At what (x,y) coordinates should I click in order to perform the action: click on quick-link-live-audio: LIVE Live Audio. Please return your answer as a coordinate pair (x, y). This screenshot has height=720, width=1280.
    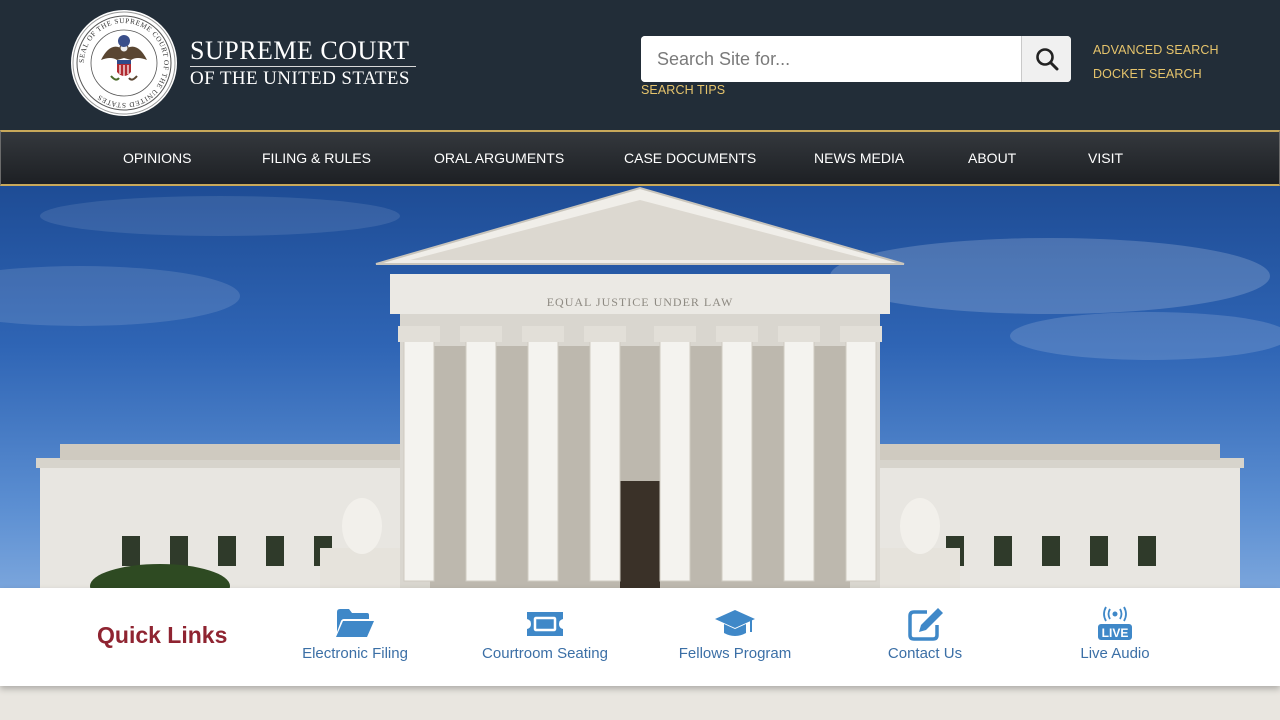
    Looking at the image, I should click on (1115, 637).